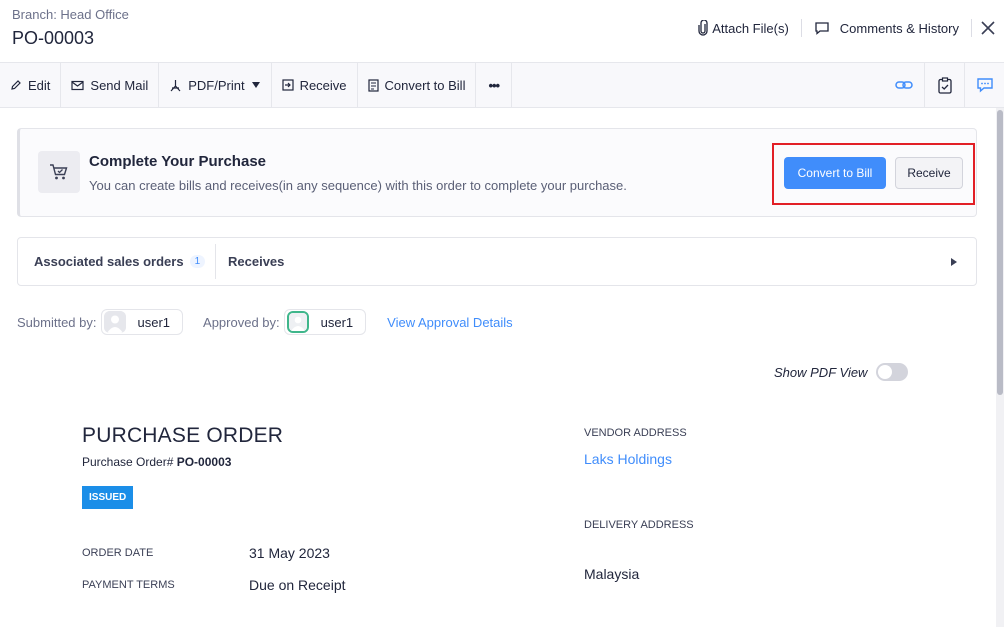 This screenshot has width=1004, height=627. What do you see at coordinates (109, 261) in the screenshot?
I see `tab-label: Associated sales orders` at bounding box center [109, 261].